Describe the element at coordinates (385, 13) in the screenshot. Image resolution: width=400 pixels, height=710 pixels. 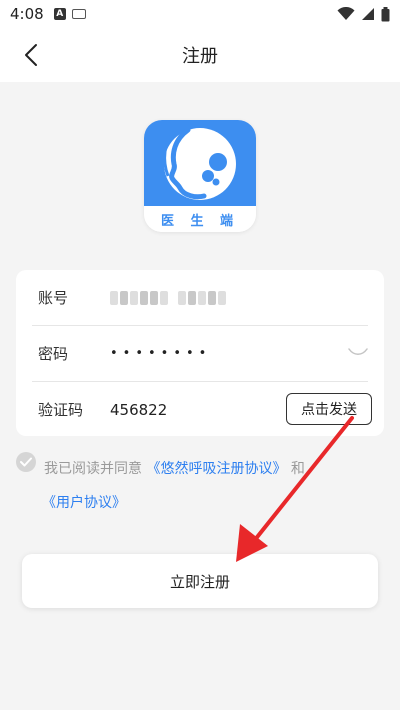
I see `battery-icon` at that location.